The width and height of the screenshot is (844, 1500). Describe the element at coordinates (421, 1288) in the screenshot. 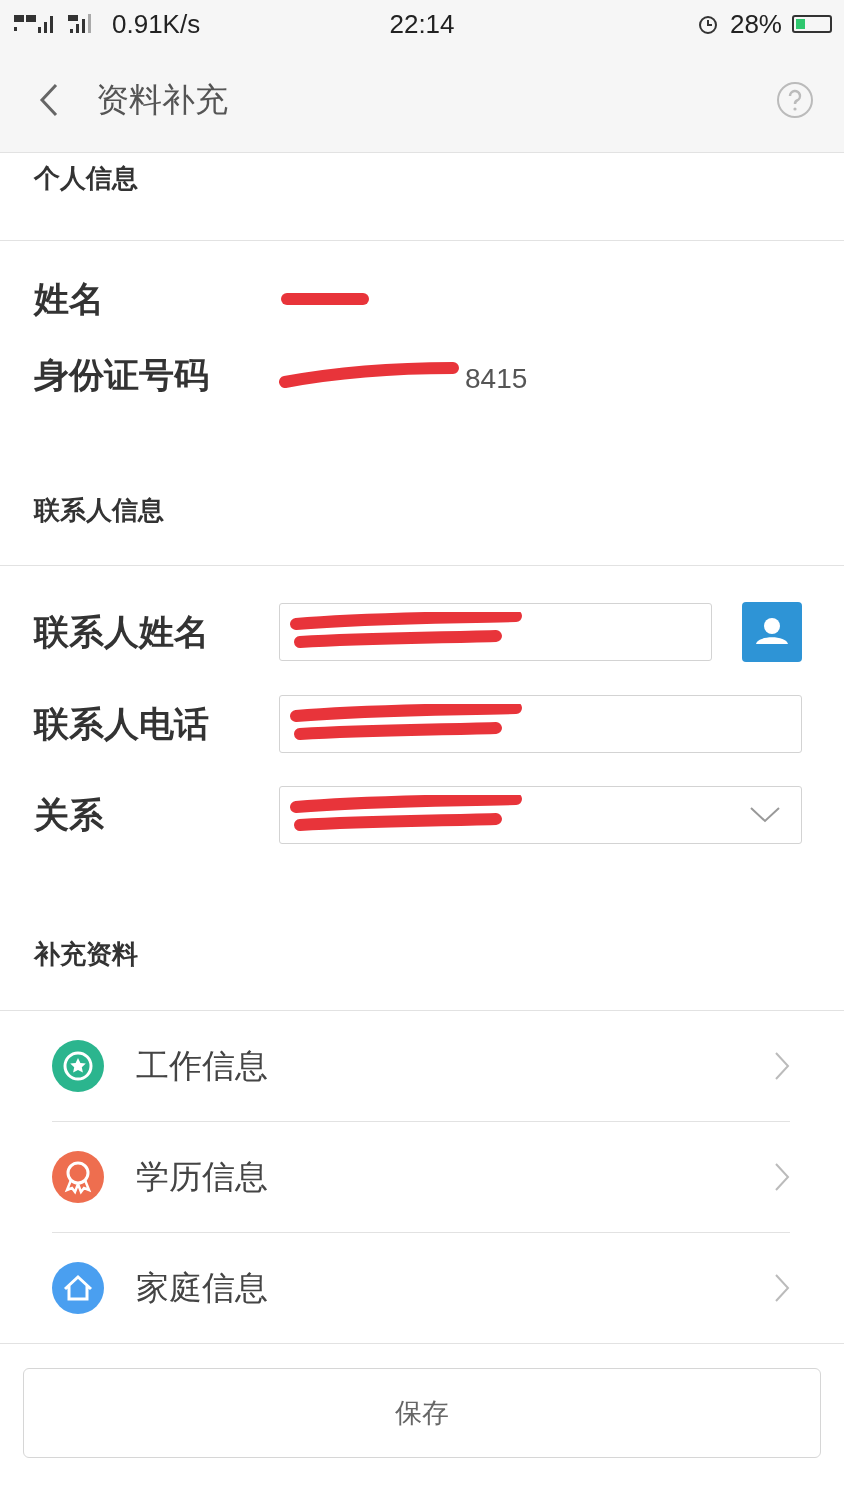

I see `menu-item: 家庭信息` at that location.